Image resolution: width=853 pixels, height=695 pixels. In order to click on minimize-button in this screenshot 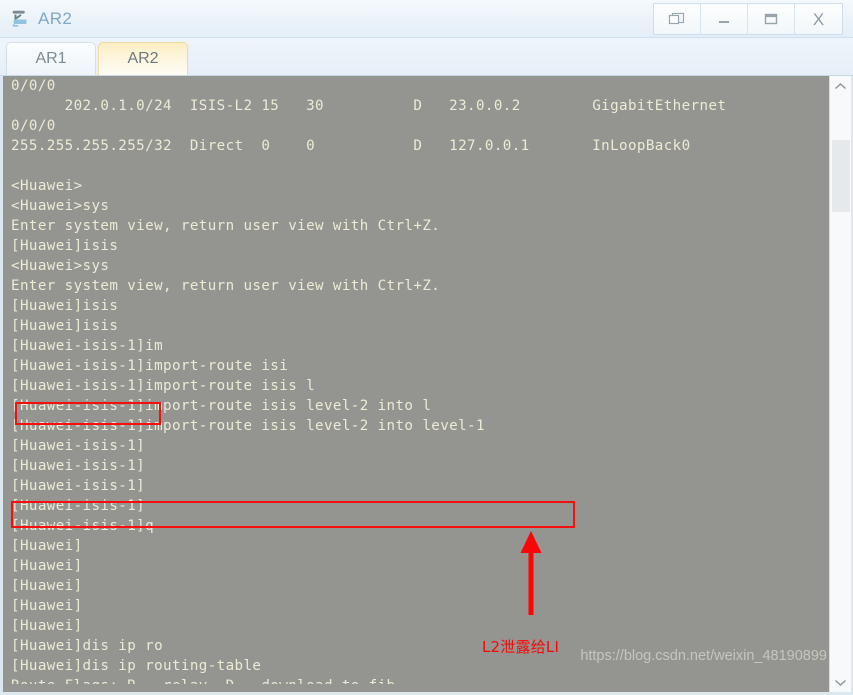, I will do `click(724, 19)`.